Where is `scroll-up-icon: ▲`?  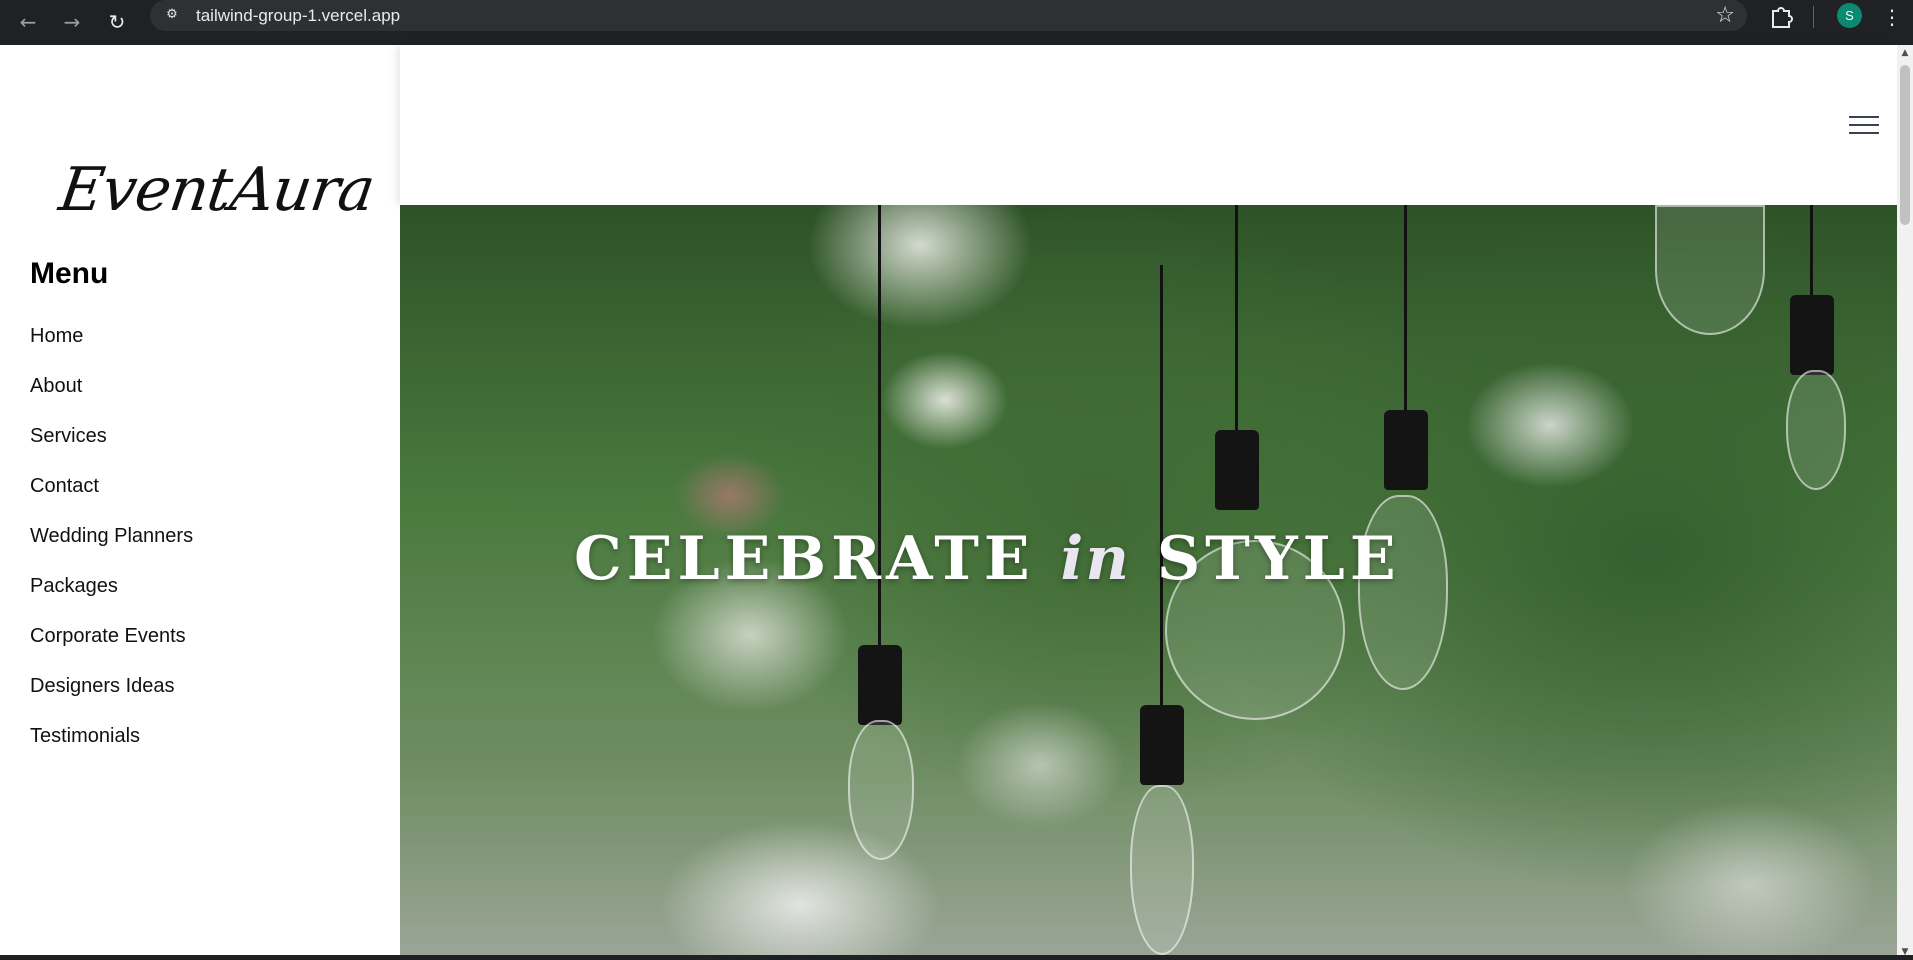
scroll-up-icon: ▲ is located at coordinates (1905, 53).